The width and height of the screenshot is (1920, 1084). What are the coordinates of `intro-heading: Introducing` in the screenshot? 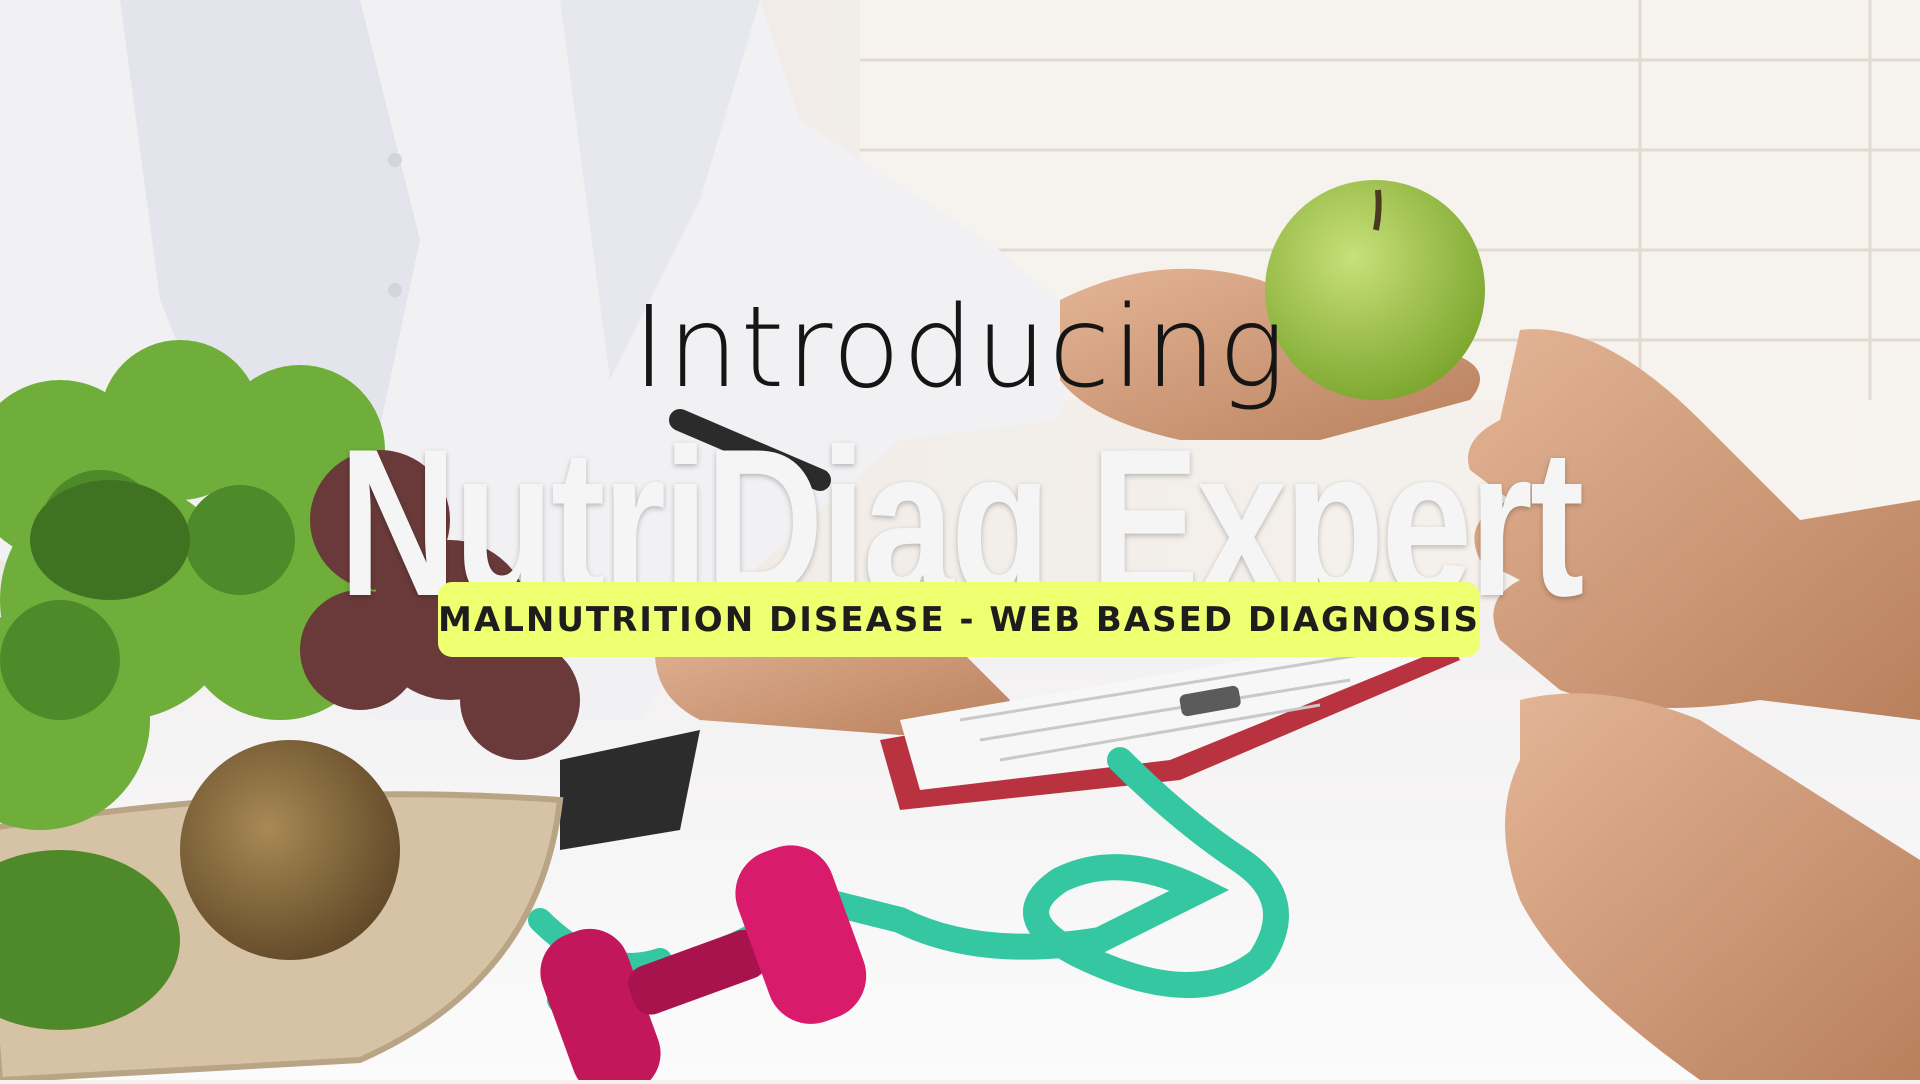 It's located at (960, 348).